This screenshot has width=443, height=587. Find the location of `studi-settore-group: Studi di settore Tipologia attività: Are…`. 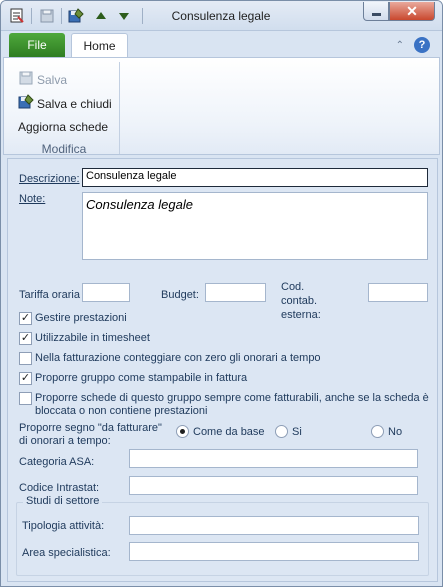

studi-settore-group: Studi di settore Tipologia attività: Are… is located at coordinates (222, 535).